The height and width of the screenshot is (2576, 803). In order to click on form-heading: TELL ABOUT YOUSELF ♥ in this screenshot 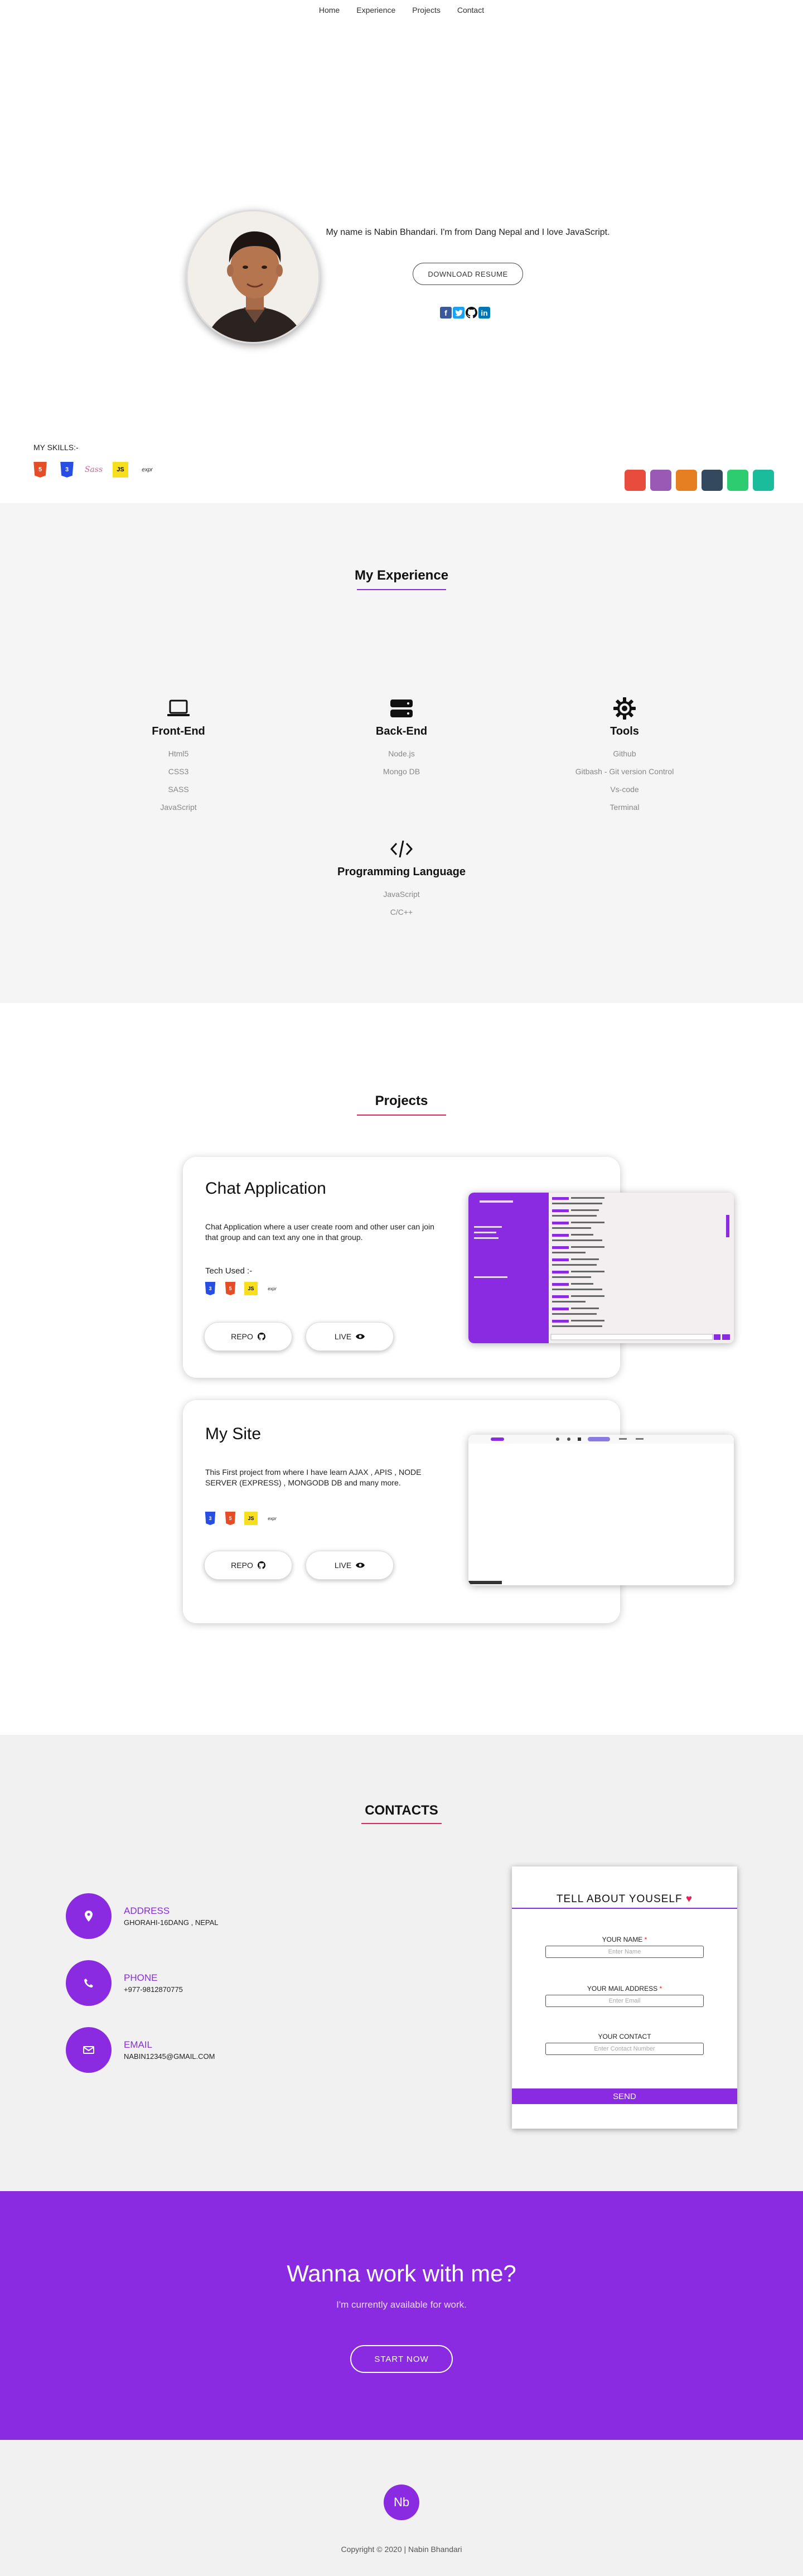, I will do `click(625, 1899)`.